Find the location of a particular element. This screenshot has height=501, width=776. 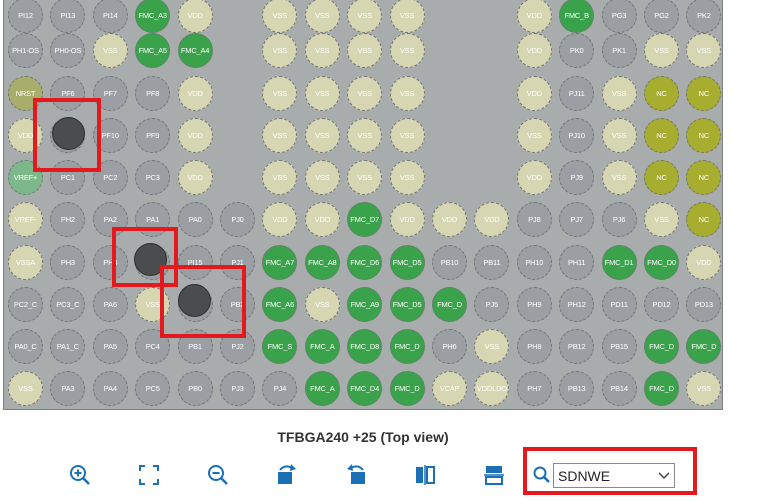

pin-ball: FMC_D8 is located at coordinates (365, 346).